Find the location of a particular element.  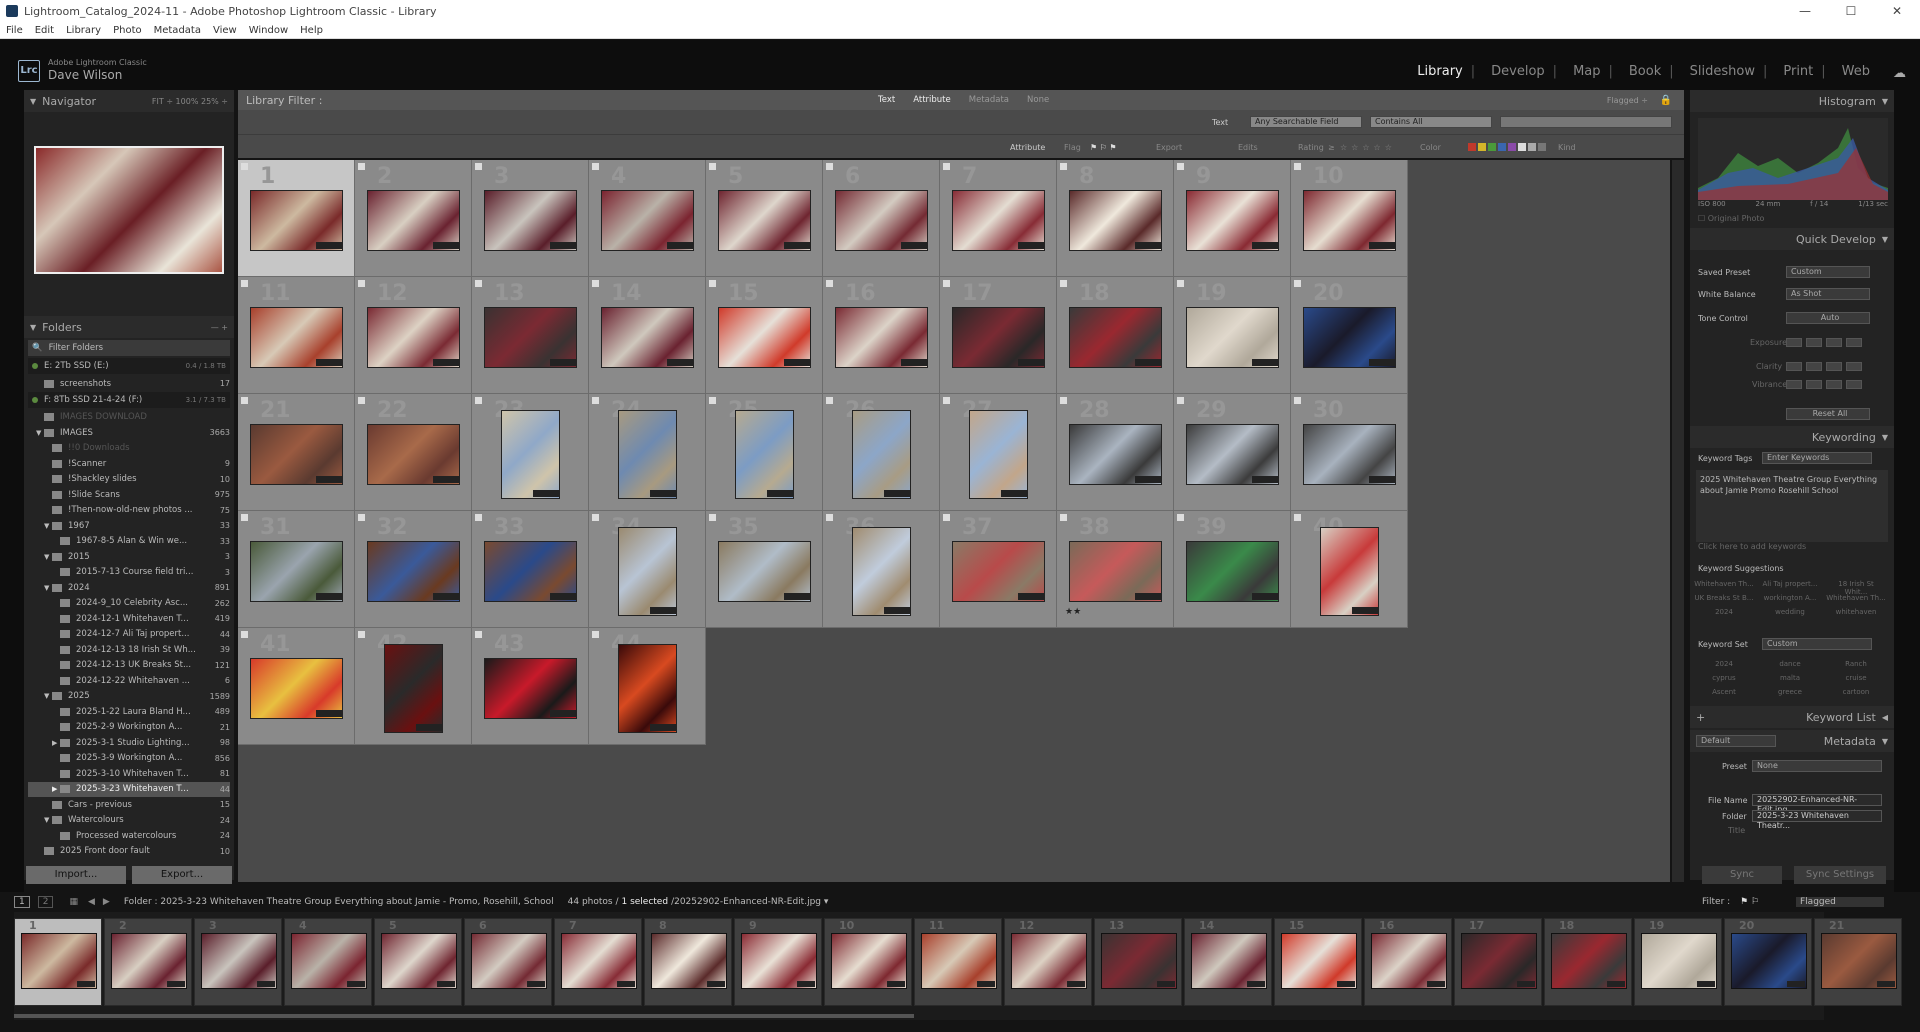

white-balance-select: As Shot is located at coordinates (1828, 294).